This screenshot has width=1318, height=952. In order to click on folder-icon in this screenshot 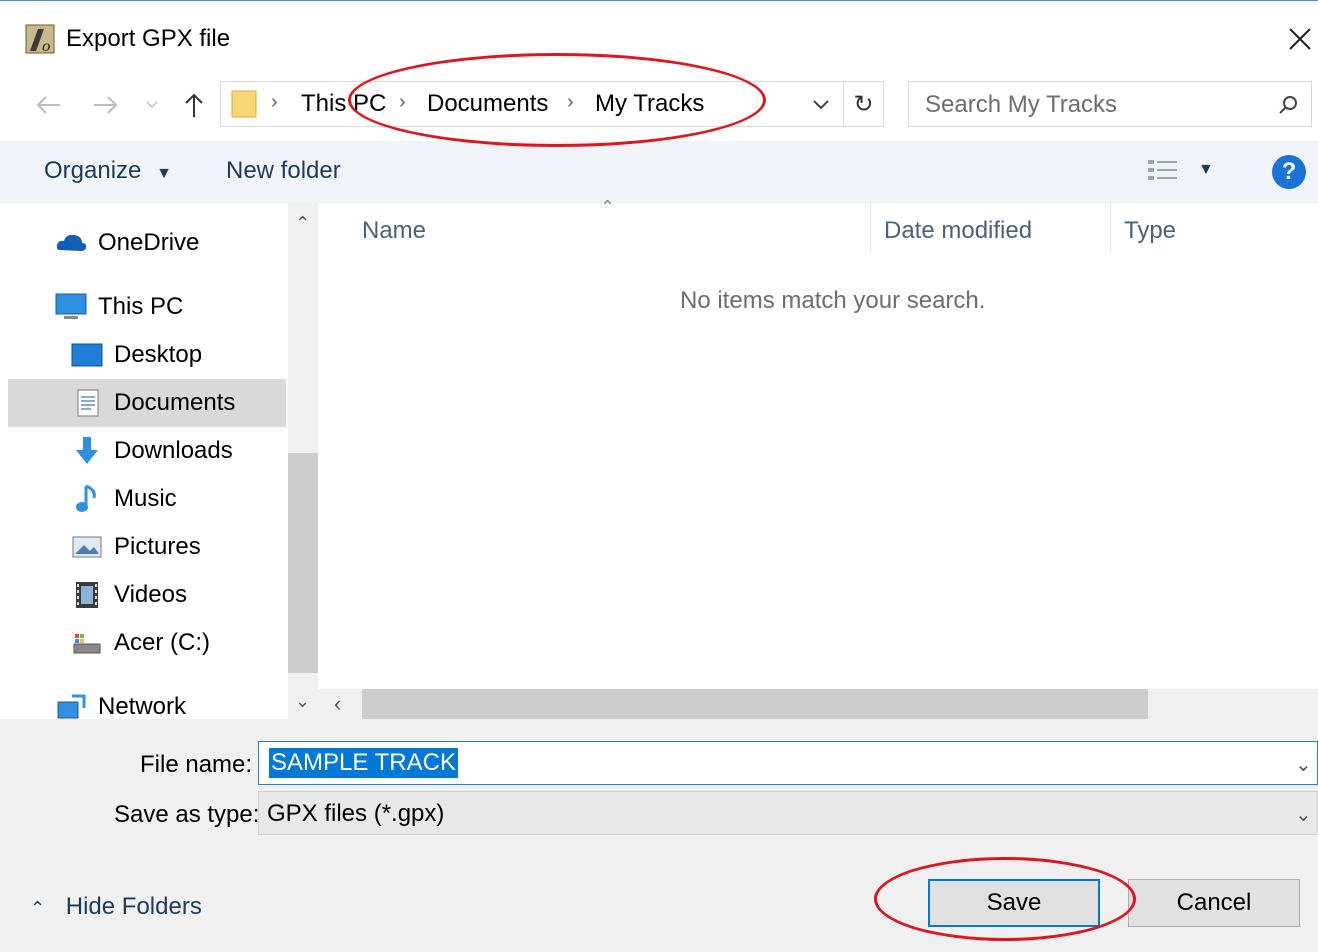, I will do `click(244, 104)`.